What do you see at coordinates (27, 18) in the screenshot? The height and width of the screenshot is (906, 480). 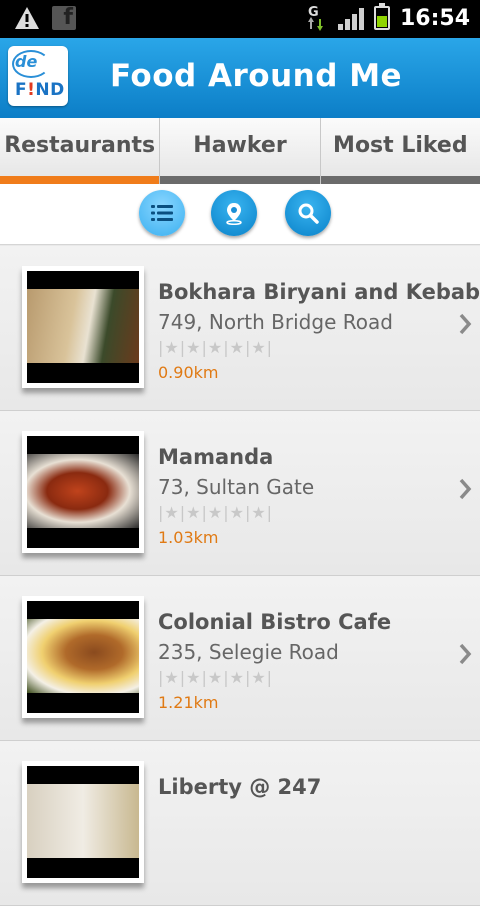 I see `warning-icon` at bounding box center [27, 18].